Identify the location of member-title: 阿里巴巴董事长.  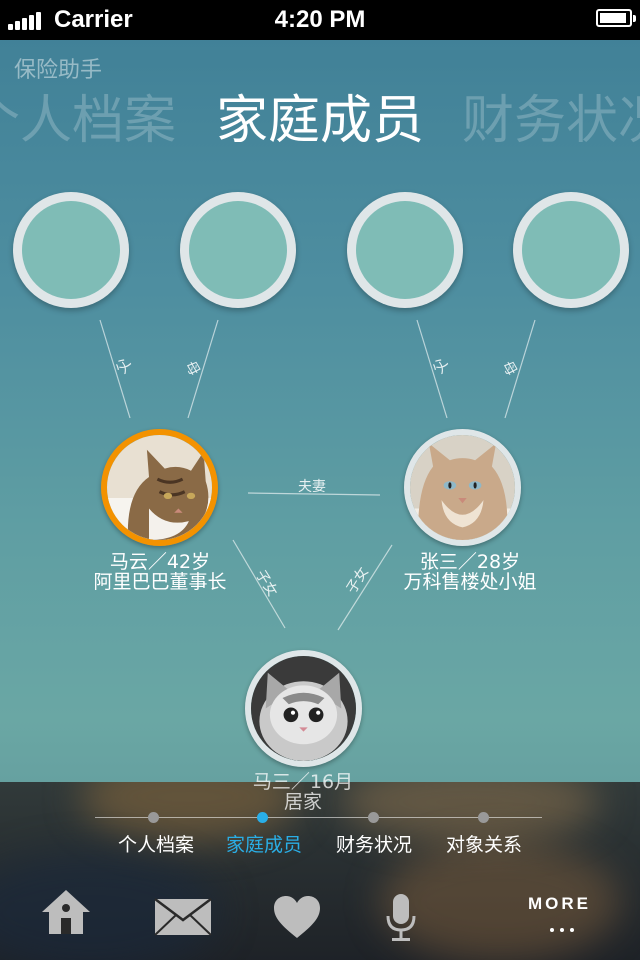
(160, 582).